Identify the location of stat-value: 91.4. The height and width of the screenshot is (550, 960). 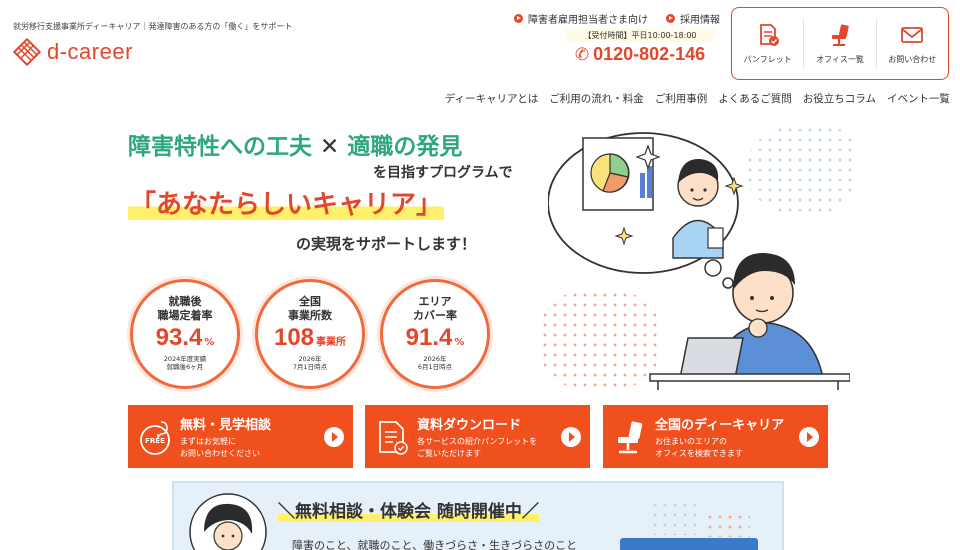
(429, 337).